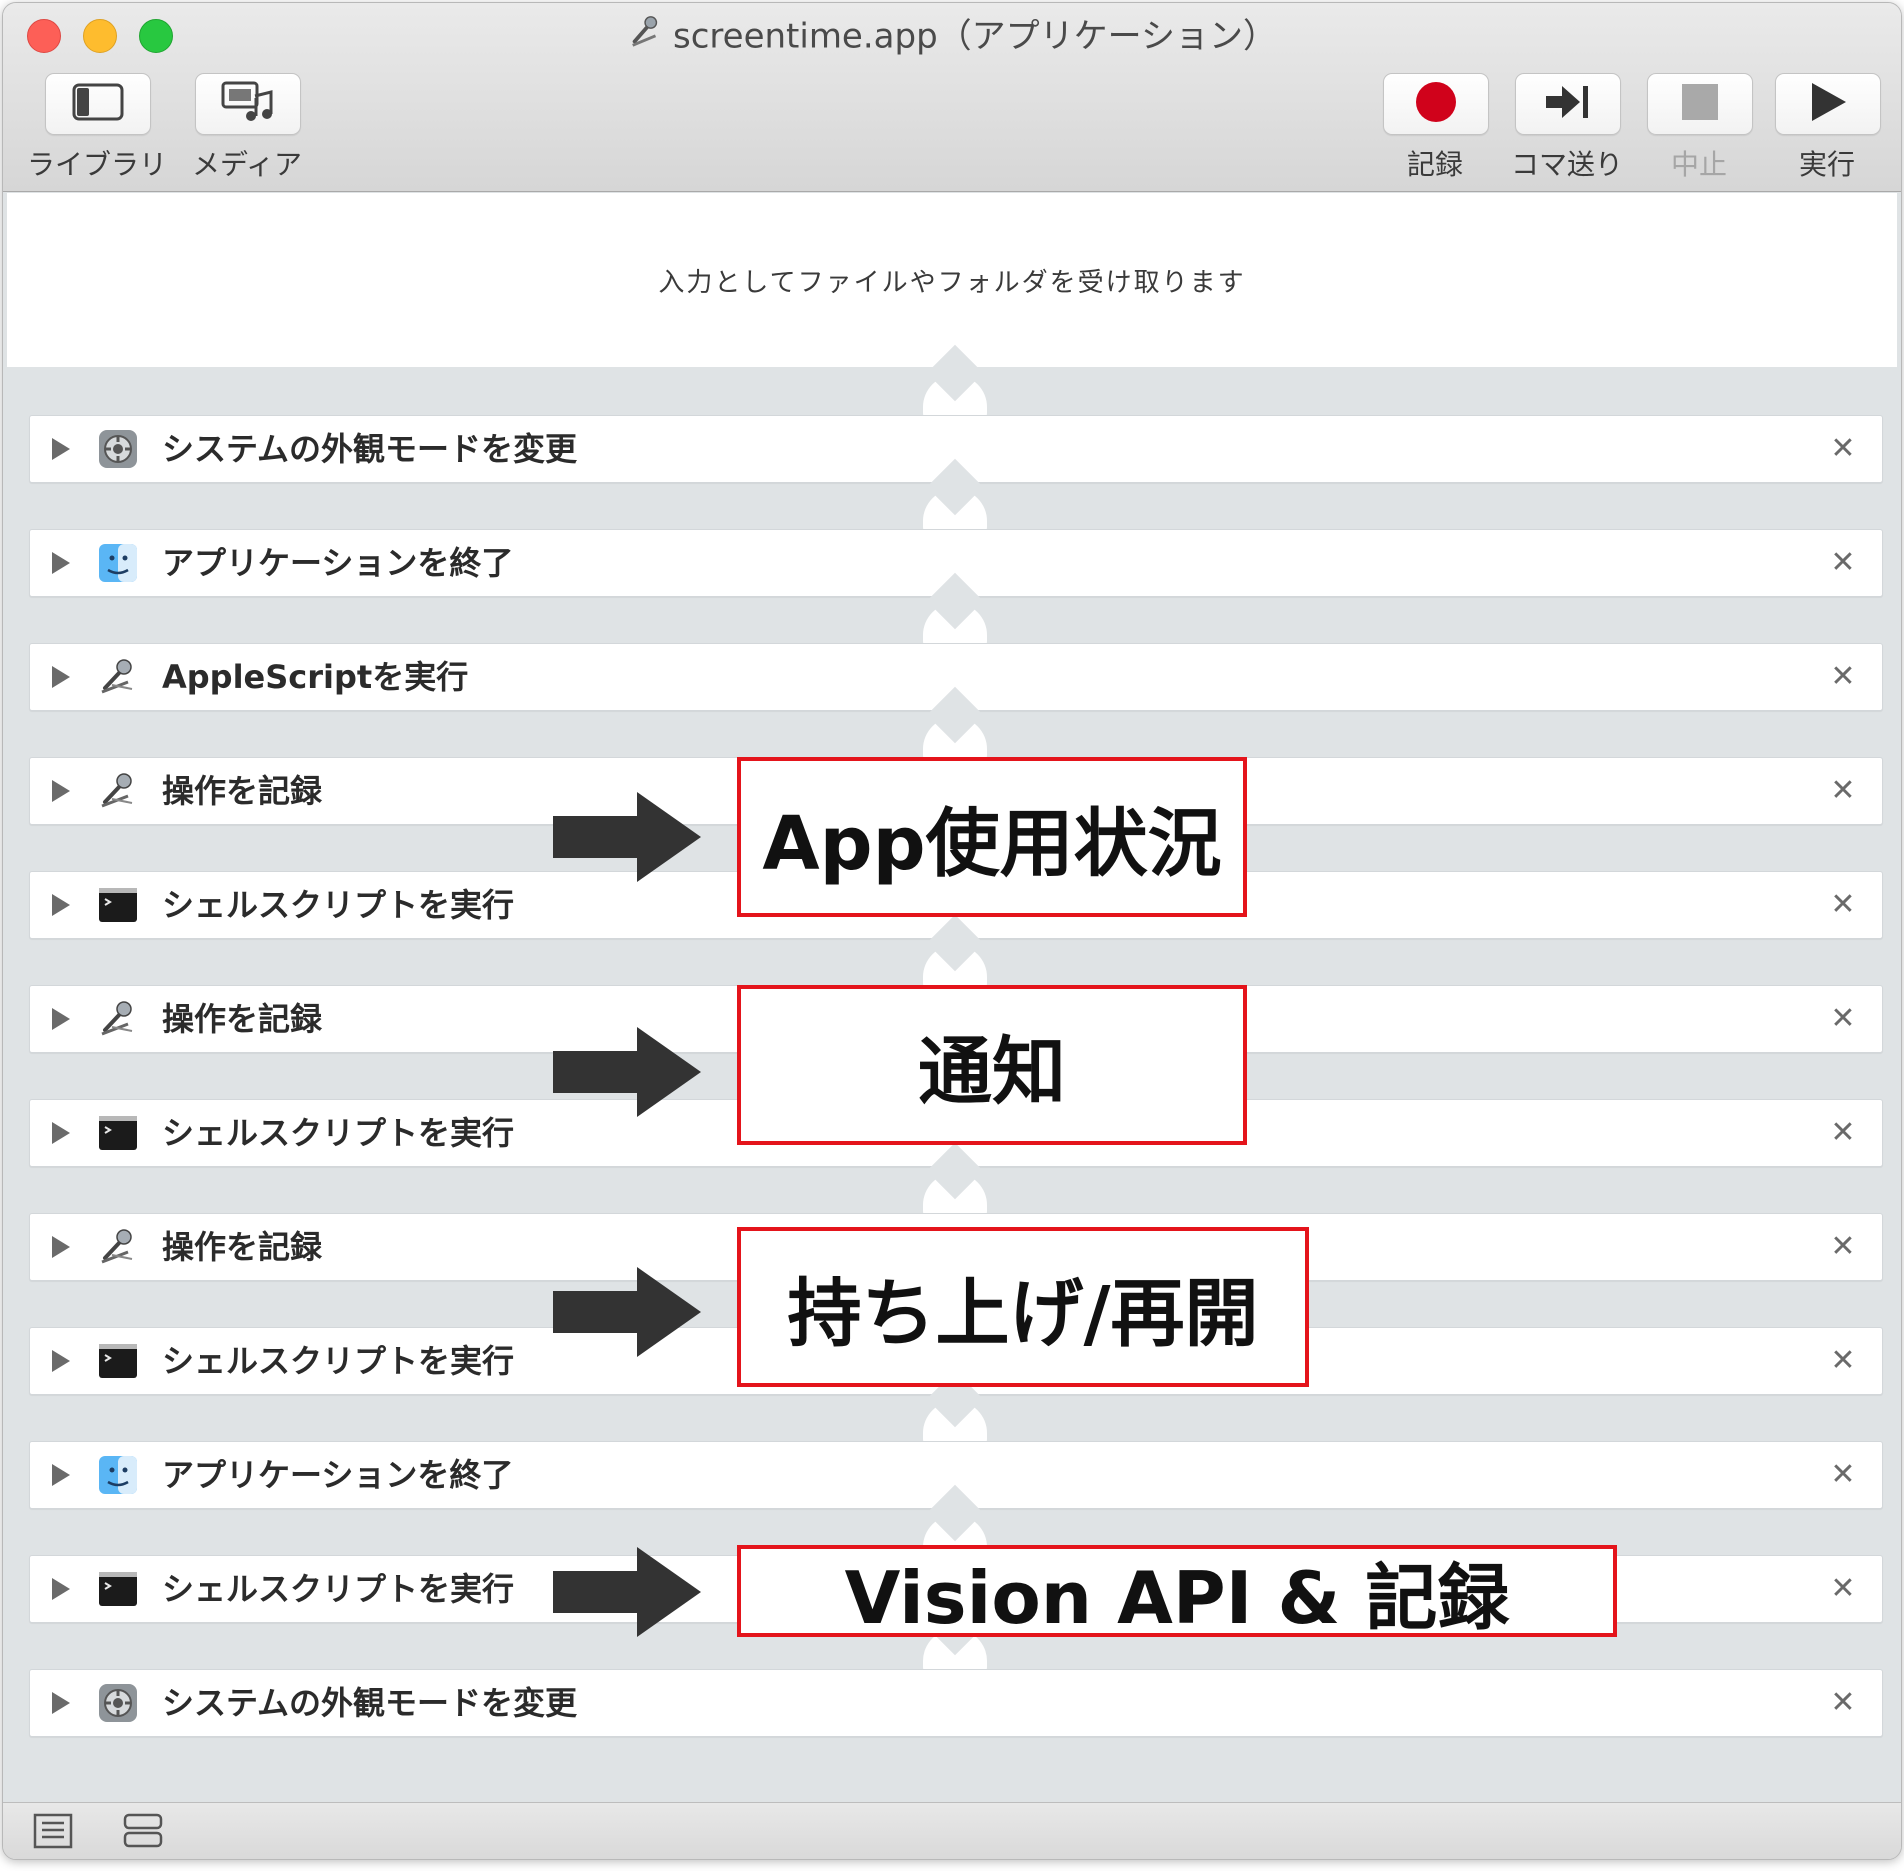 The image size is (1904, 1871). What do you see at coordinates (1434, 164) in the screenshot?
I see `record-label: 記録` at bounding box center [1434, 164].